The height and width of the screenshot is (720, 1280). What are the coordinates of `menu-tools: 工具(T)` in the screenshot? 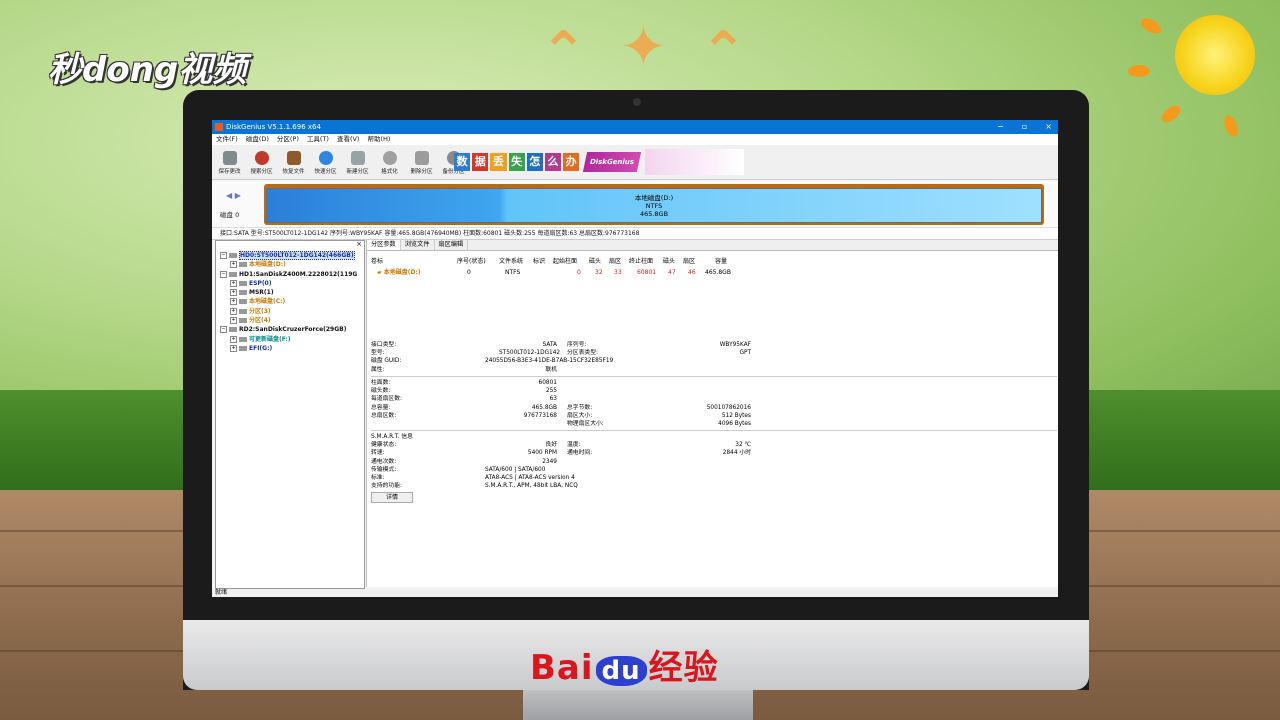 It's located at (318, 139).